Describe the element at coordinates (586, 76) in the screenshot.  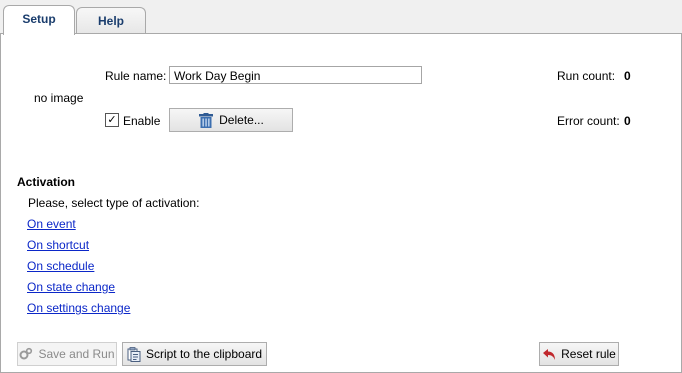
I see `run-count-label: Run count:` at that location.